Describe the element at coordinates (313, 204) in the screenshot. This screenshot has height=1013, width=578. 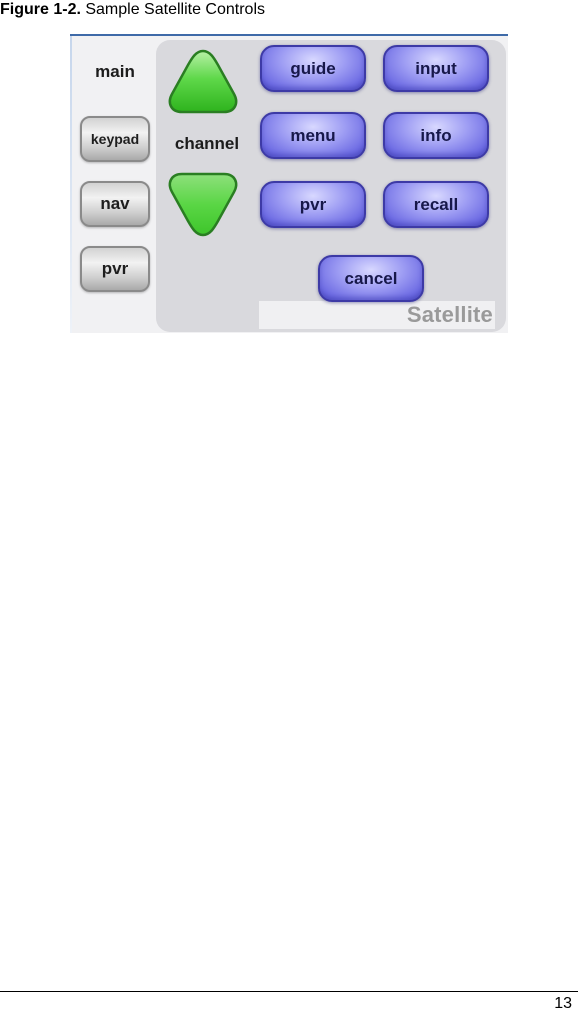
I see `pvr-button: pvr` at that location.